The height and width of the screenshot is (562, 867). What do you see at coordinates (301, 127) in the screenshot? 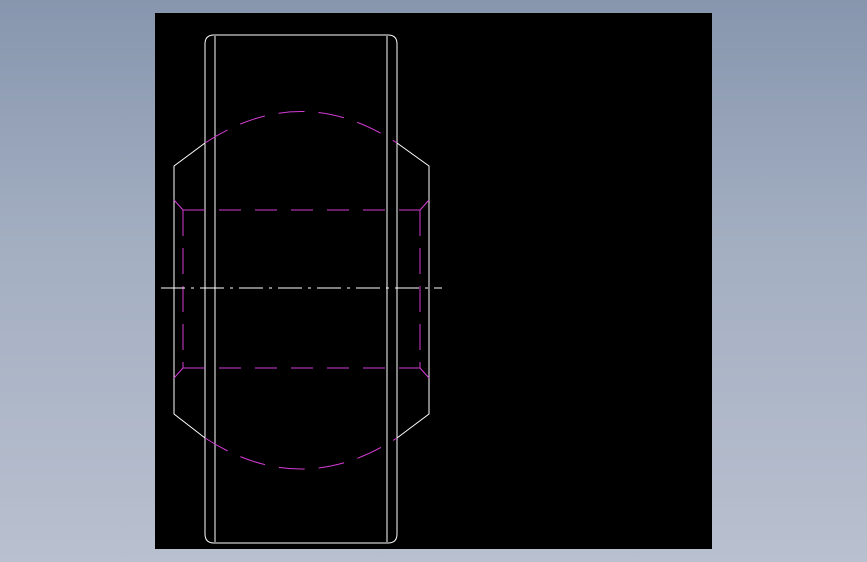
I see `hidden-ball-arc-top` at bounding box center [301, 127].